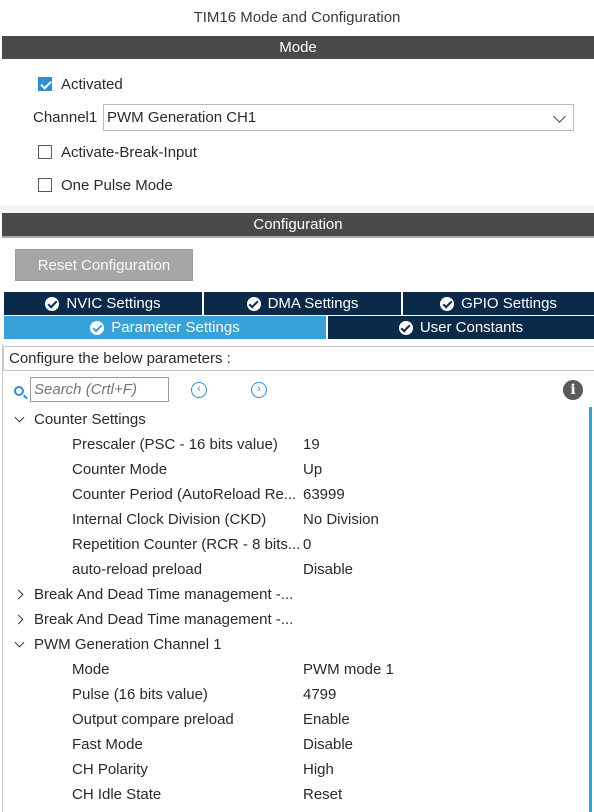 Image resolution: width=594 pixels, height=812 pixels. I want to click on group-label: PWM Generation Channel 1, so click(128, 644).